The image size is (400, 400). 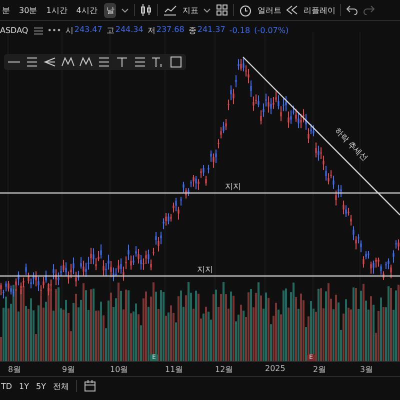 I want to click on ohlc-value: 237.68, so click(x=170, y=30).